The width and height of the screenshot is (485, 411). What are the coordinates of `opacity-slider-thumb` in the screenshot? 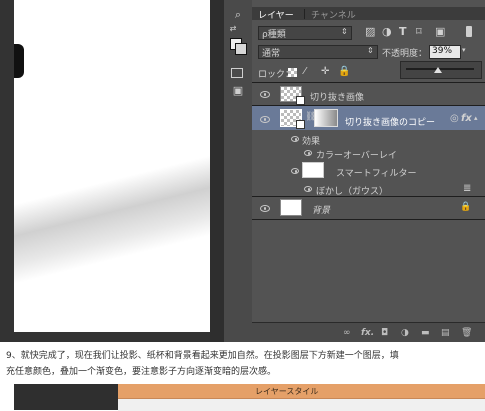 It's located at (438, 70).